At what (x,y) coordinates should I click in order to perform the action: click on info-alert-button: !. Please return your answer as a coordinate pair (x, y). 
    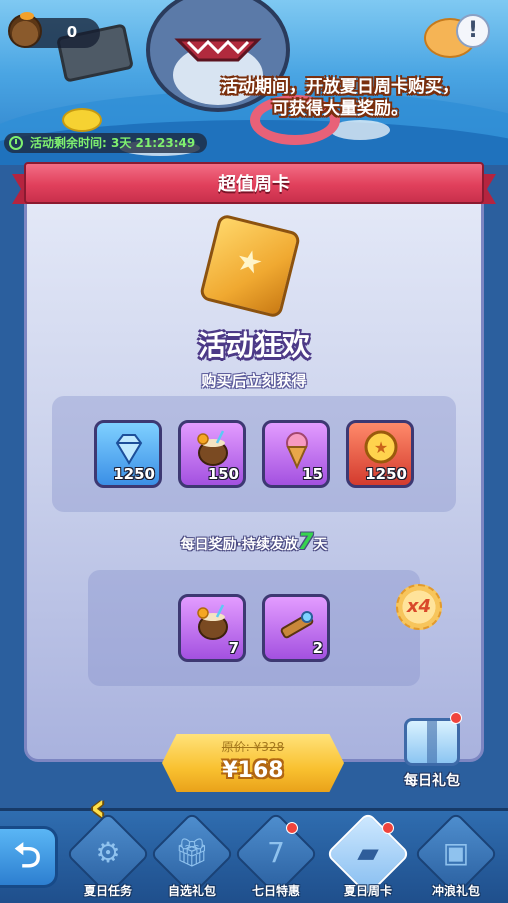
    Looking at the image, I should click on (473, 31).